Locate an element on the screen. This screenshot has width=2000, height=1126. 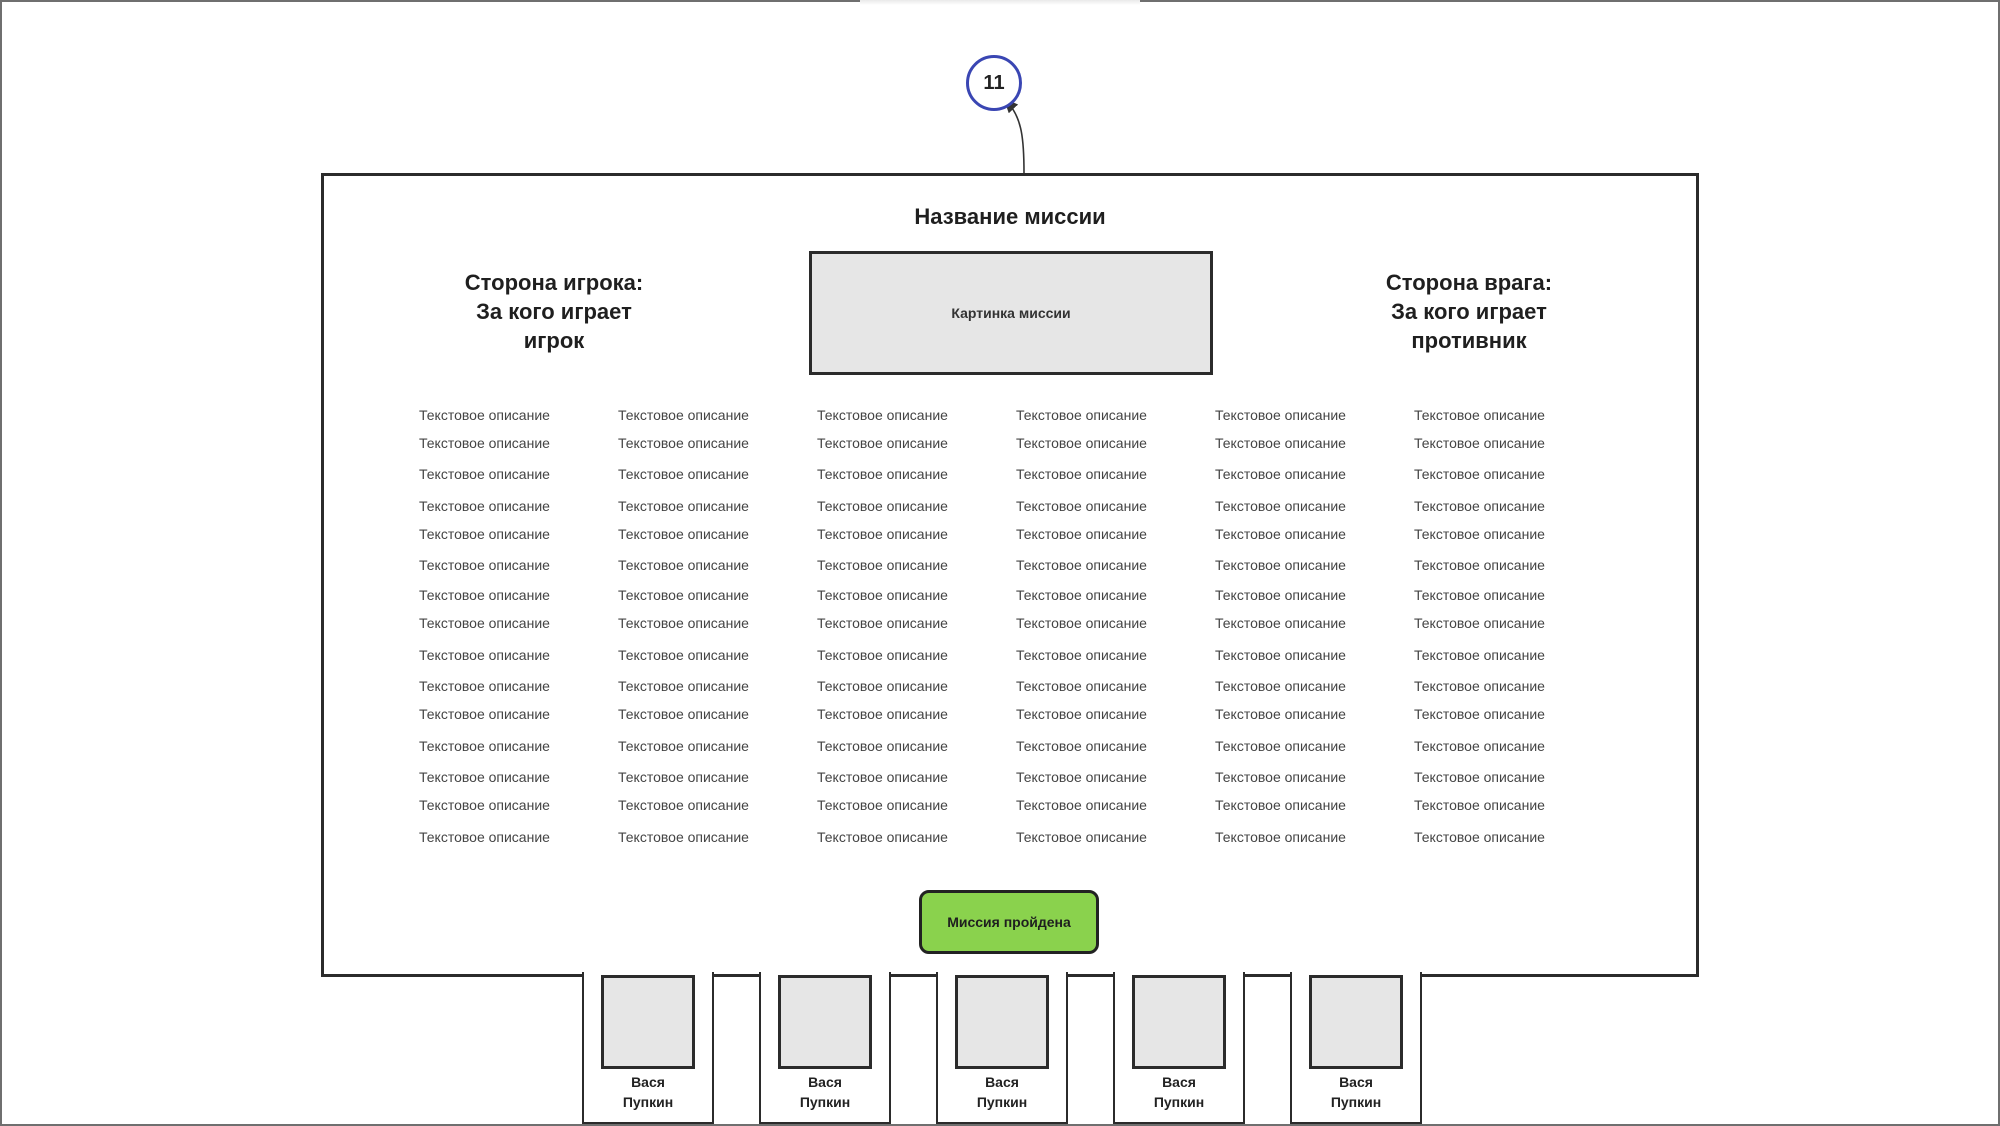
player-side-heading: Сторона игрока: За кого играет игрок is located at coordinates (554, 311).